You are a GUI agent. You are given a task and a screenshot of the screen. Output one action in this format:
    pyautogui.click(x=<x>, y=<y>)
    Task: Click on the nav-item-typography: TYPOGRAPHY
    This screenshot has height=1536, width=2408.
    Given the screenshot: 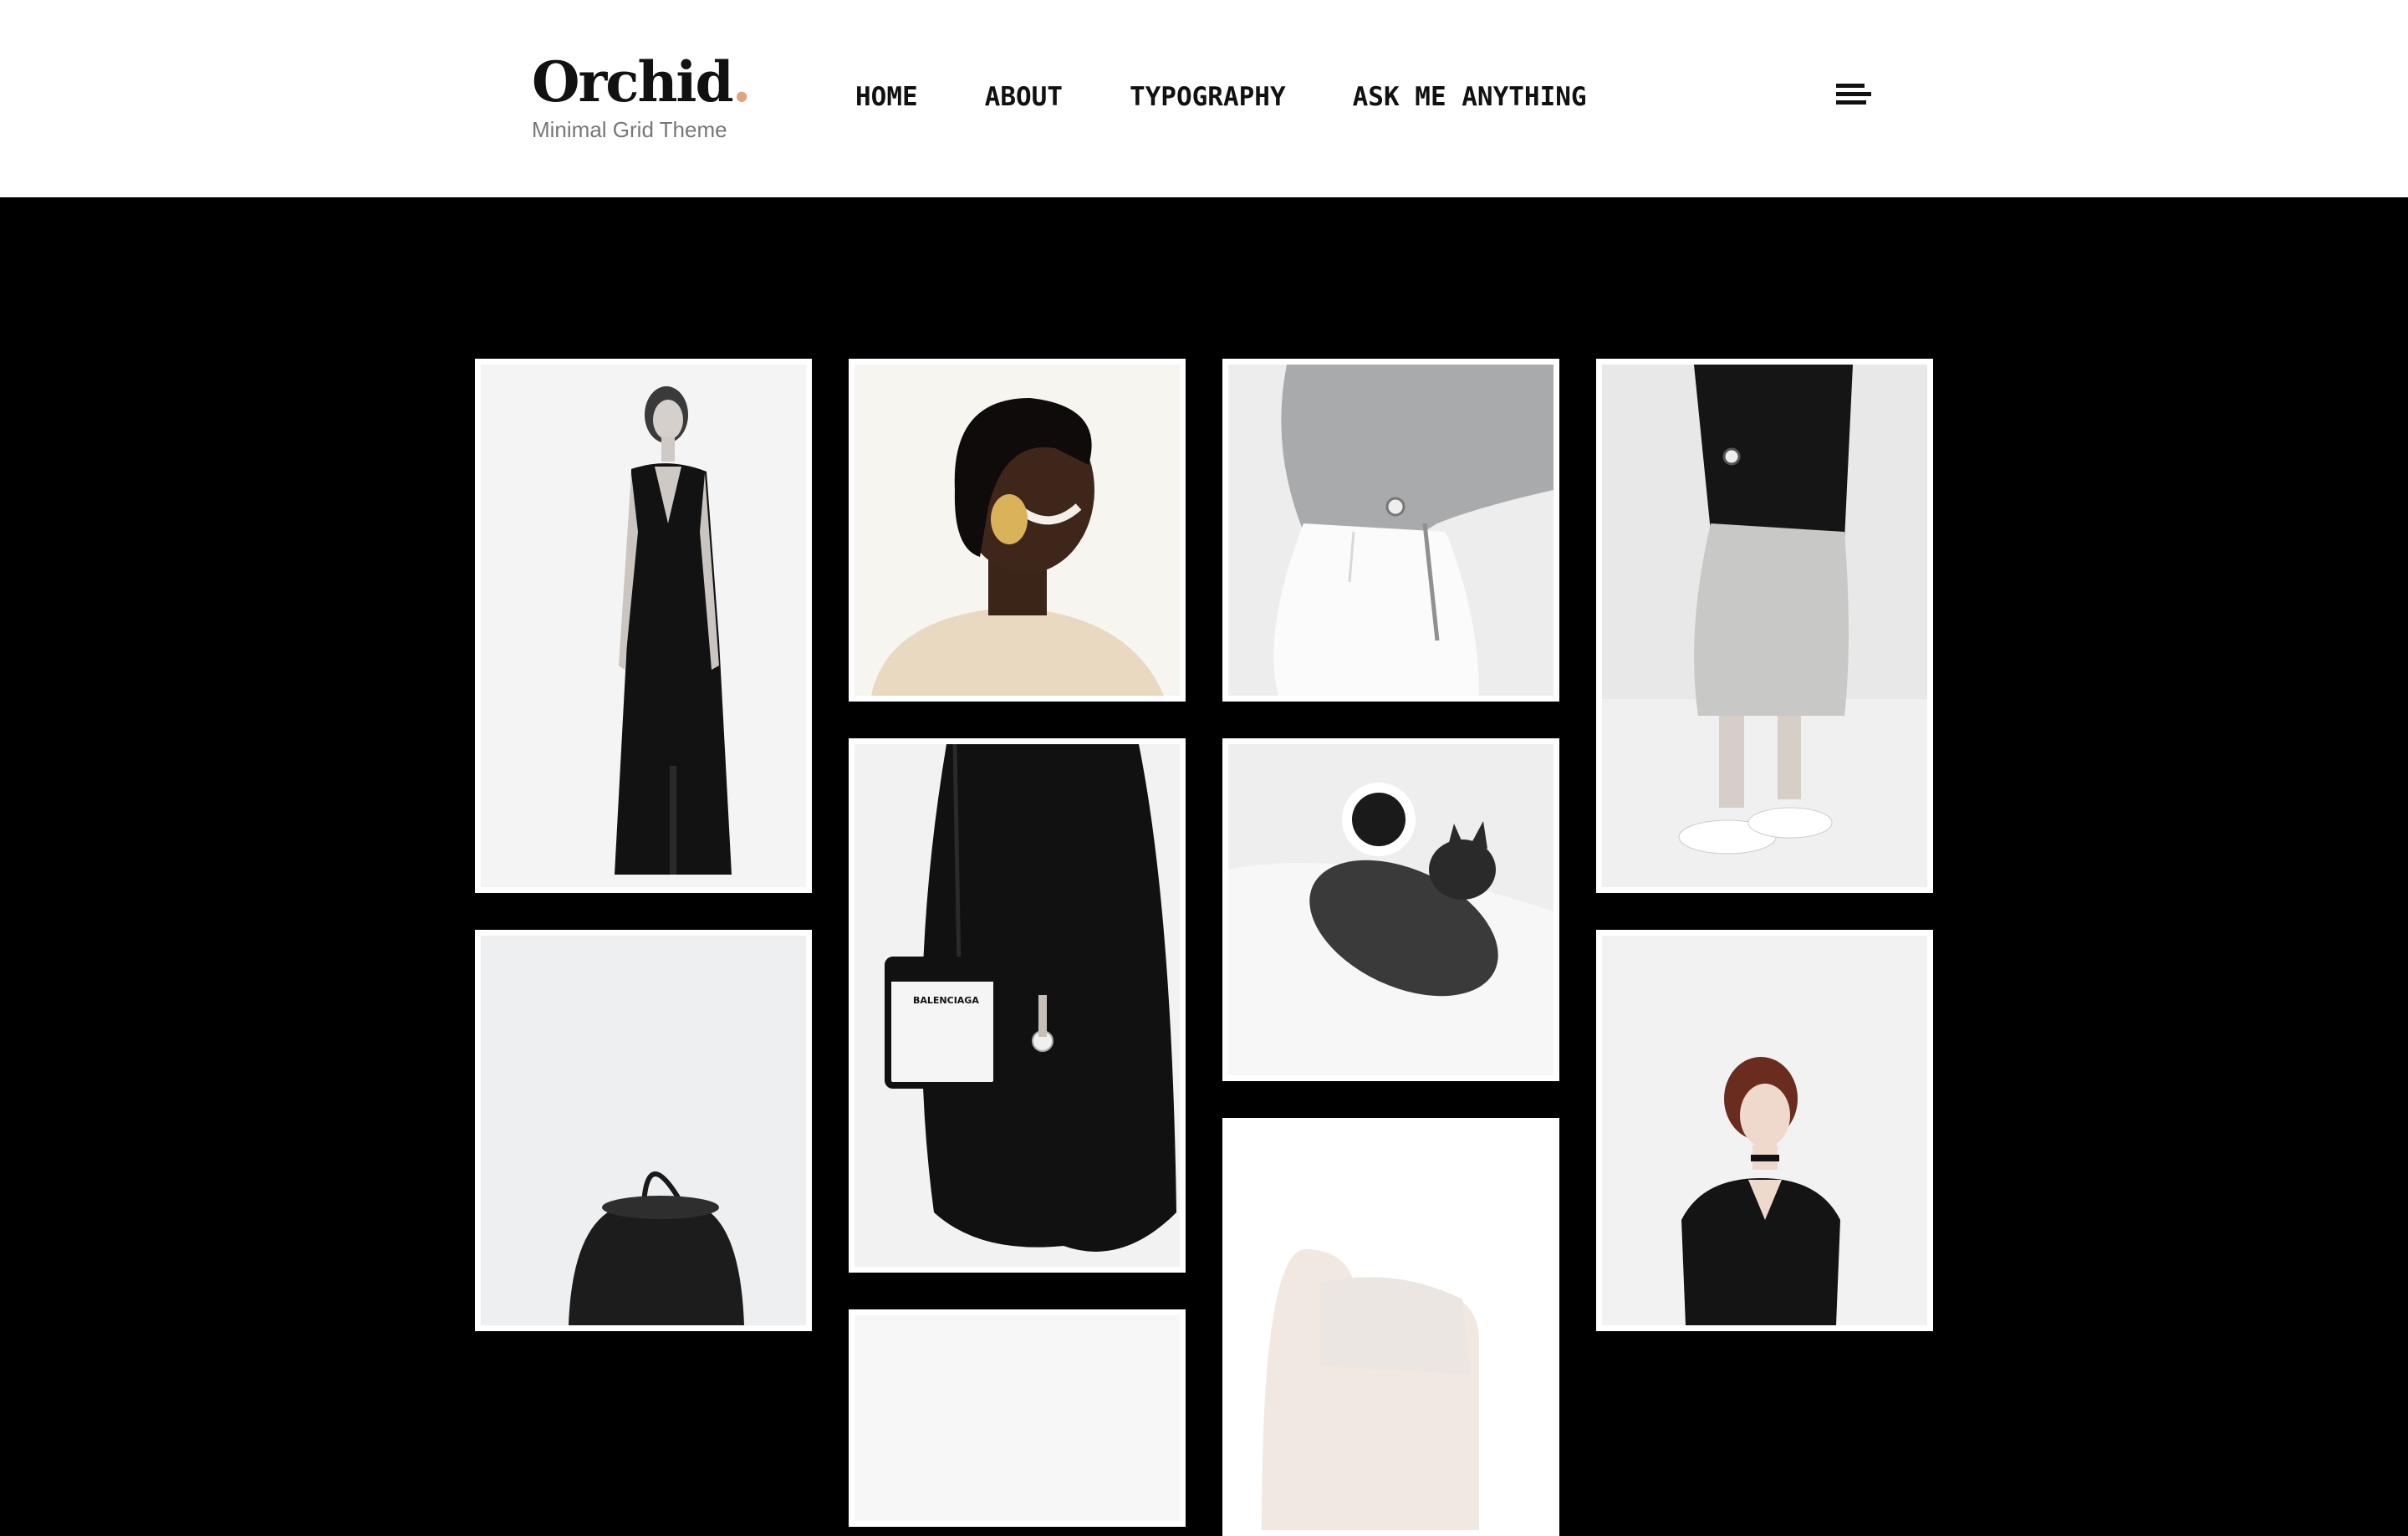 What is the action you would take?
    pyautogui.click(x=1208, y=97)
    